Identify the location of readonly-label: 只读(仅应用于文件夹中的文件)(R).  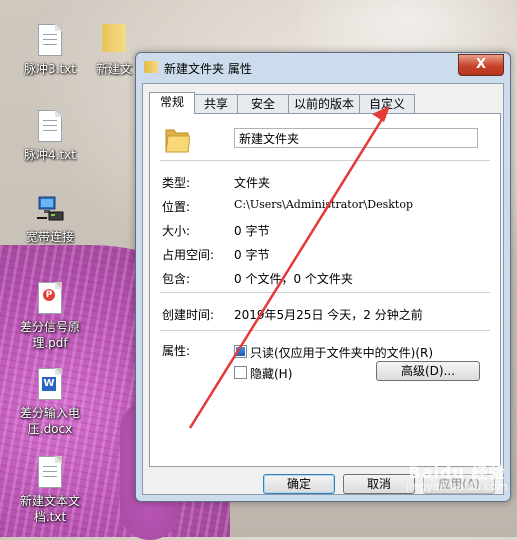
(342, 353).